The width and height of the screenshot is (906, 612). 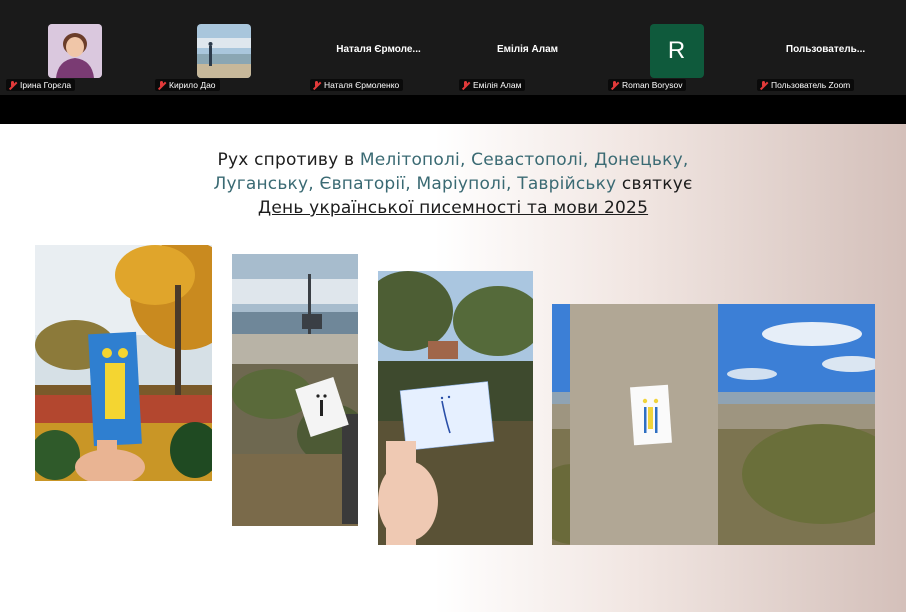 What do you see at coordinates (192, 85) in the screenshot?
I see `participant-name: Кирило Дао` at bounding box center [192, 85].